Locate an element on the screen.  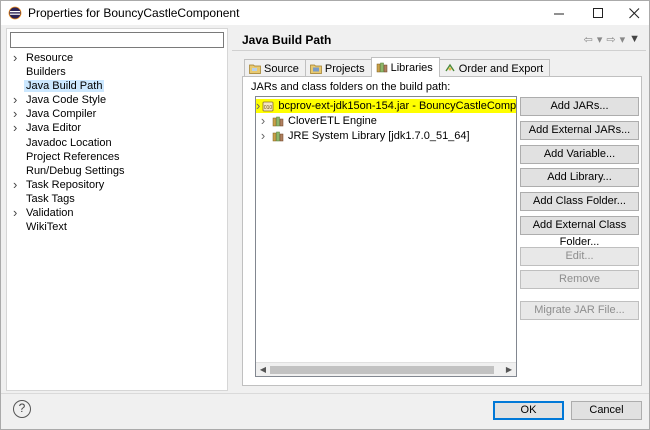
svg-text: 010 is located at coordinates (268, 108).